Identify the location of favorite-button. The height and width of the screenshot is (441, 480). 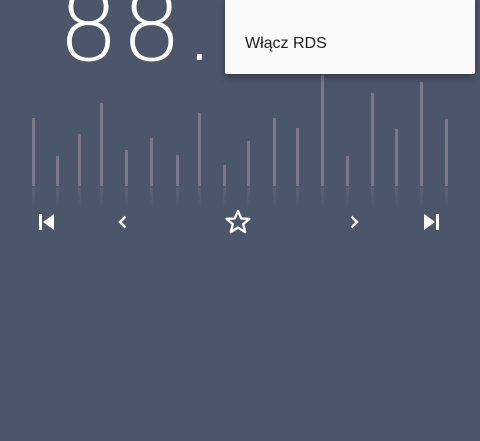
(238, 222).